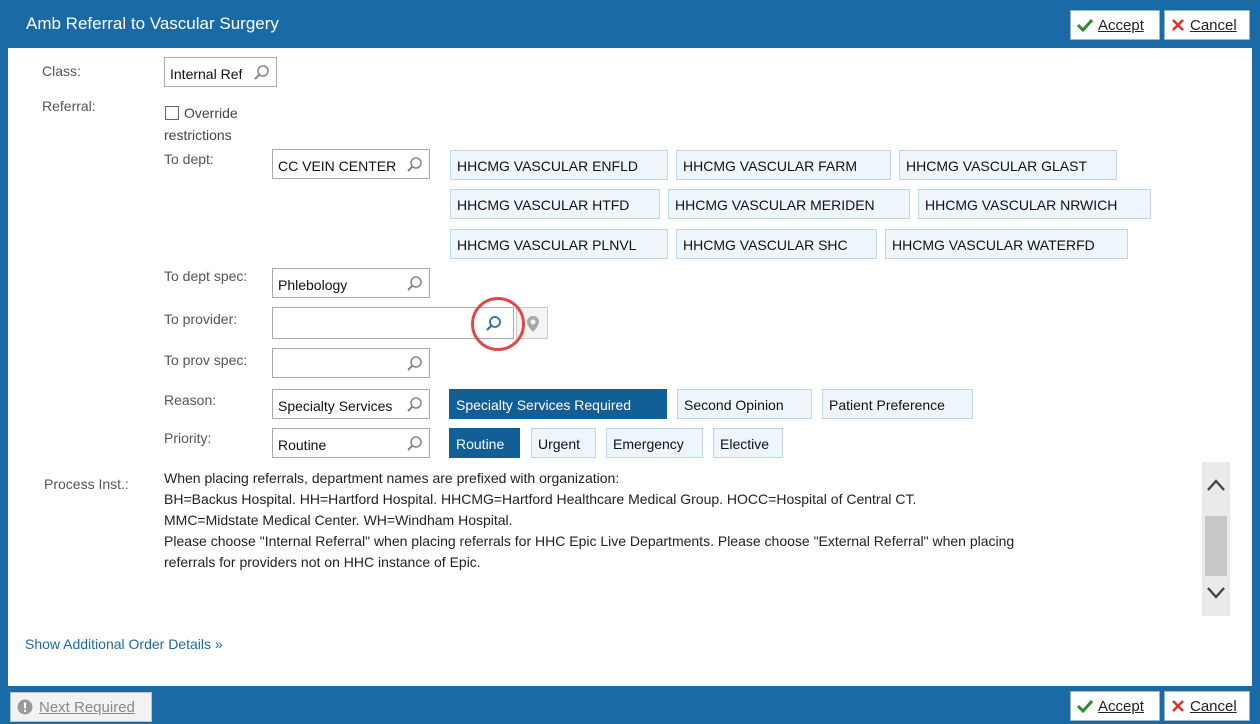 The width and height of the screenshot is (1260, 724). What do you see at coordinates (563, 443) in the screenshot?
I see `priority-option-urgent: Urgent` at bounding box center [563, 443].